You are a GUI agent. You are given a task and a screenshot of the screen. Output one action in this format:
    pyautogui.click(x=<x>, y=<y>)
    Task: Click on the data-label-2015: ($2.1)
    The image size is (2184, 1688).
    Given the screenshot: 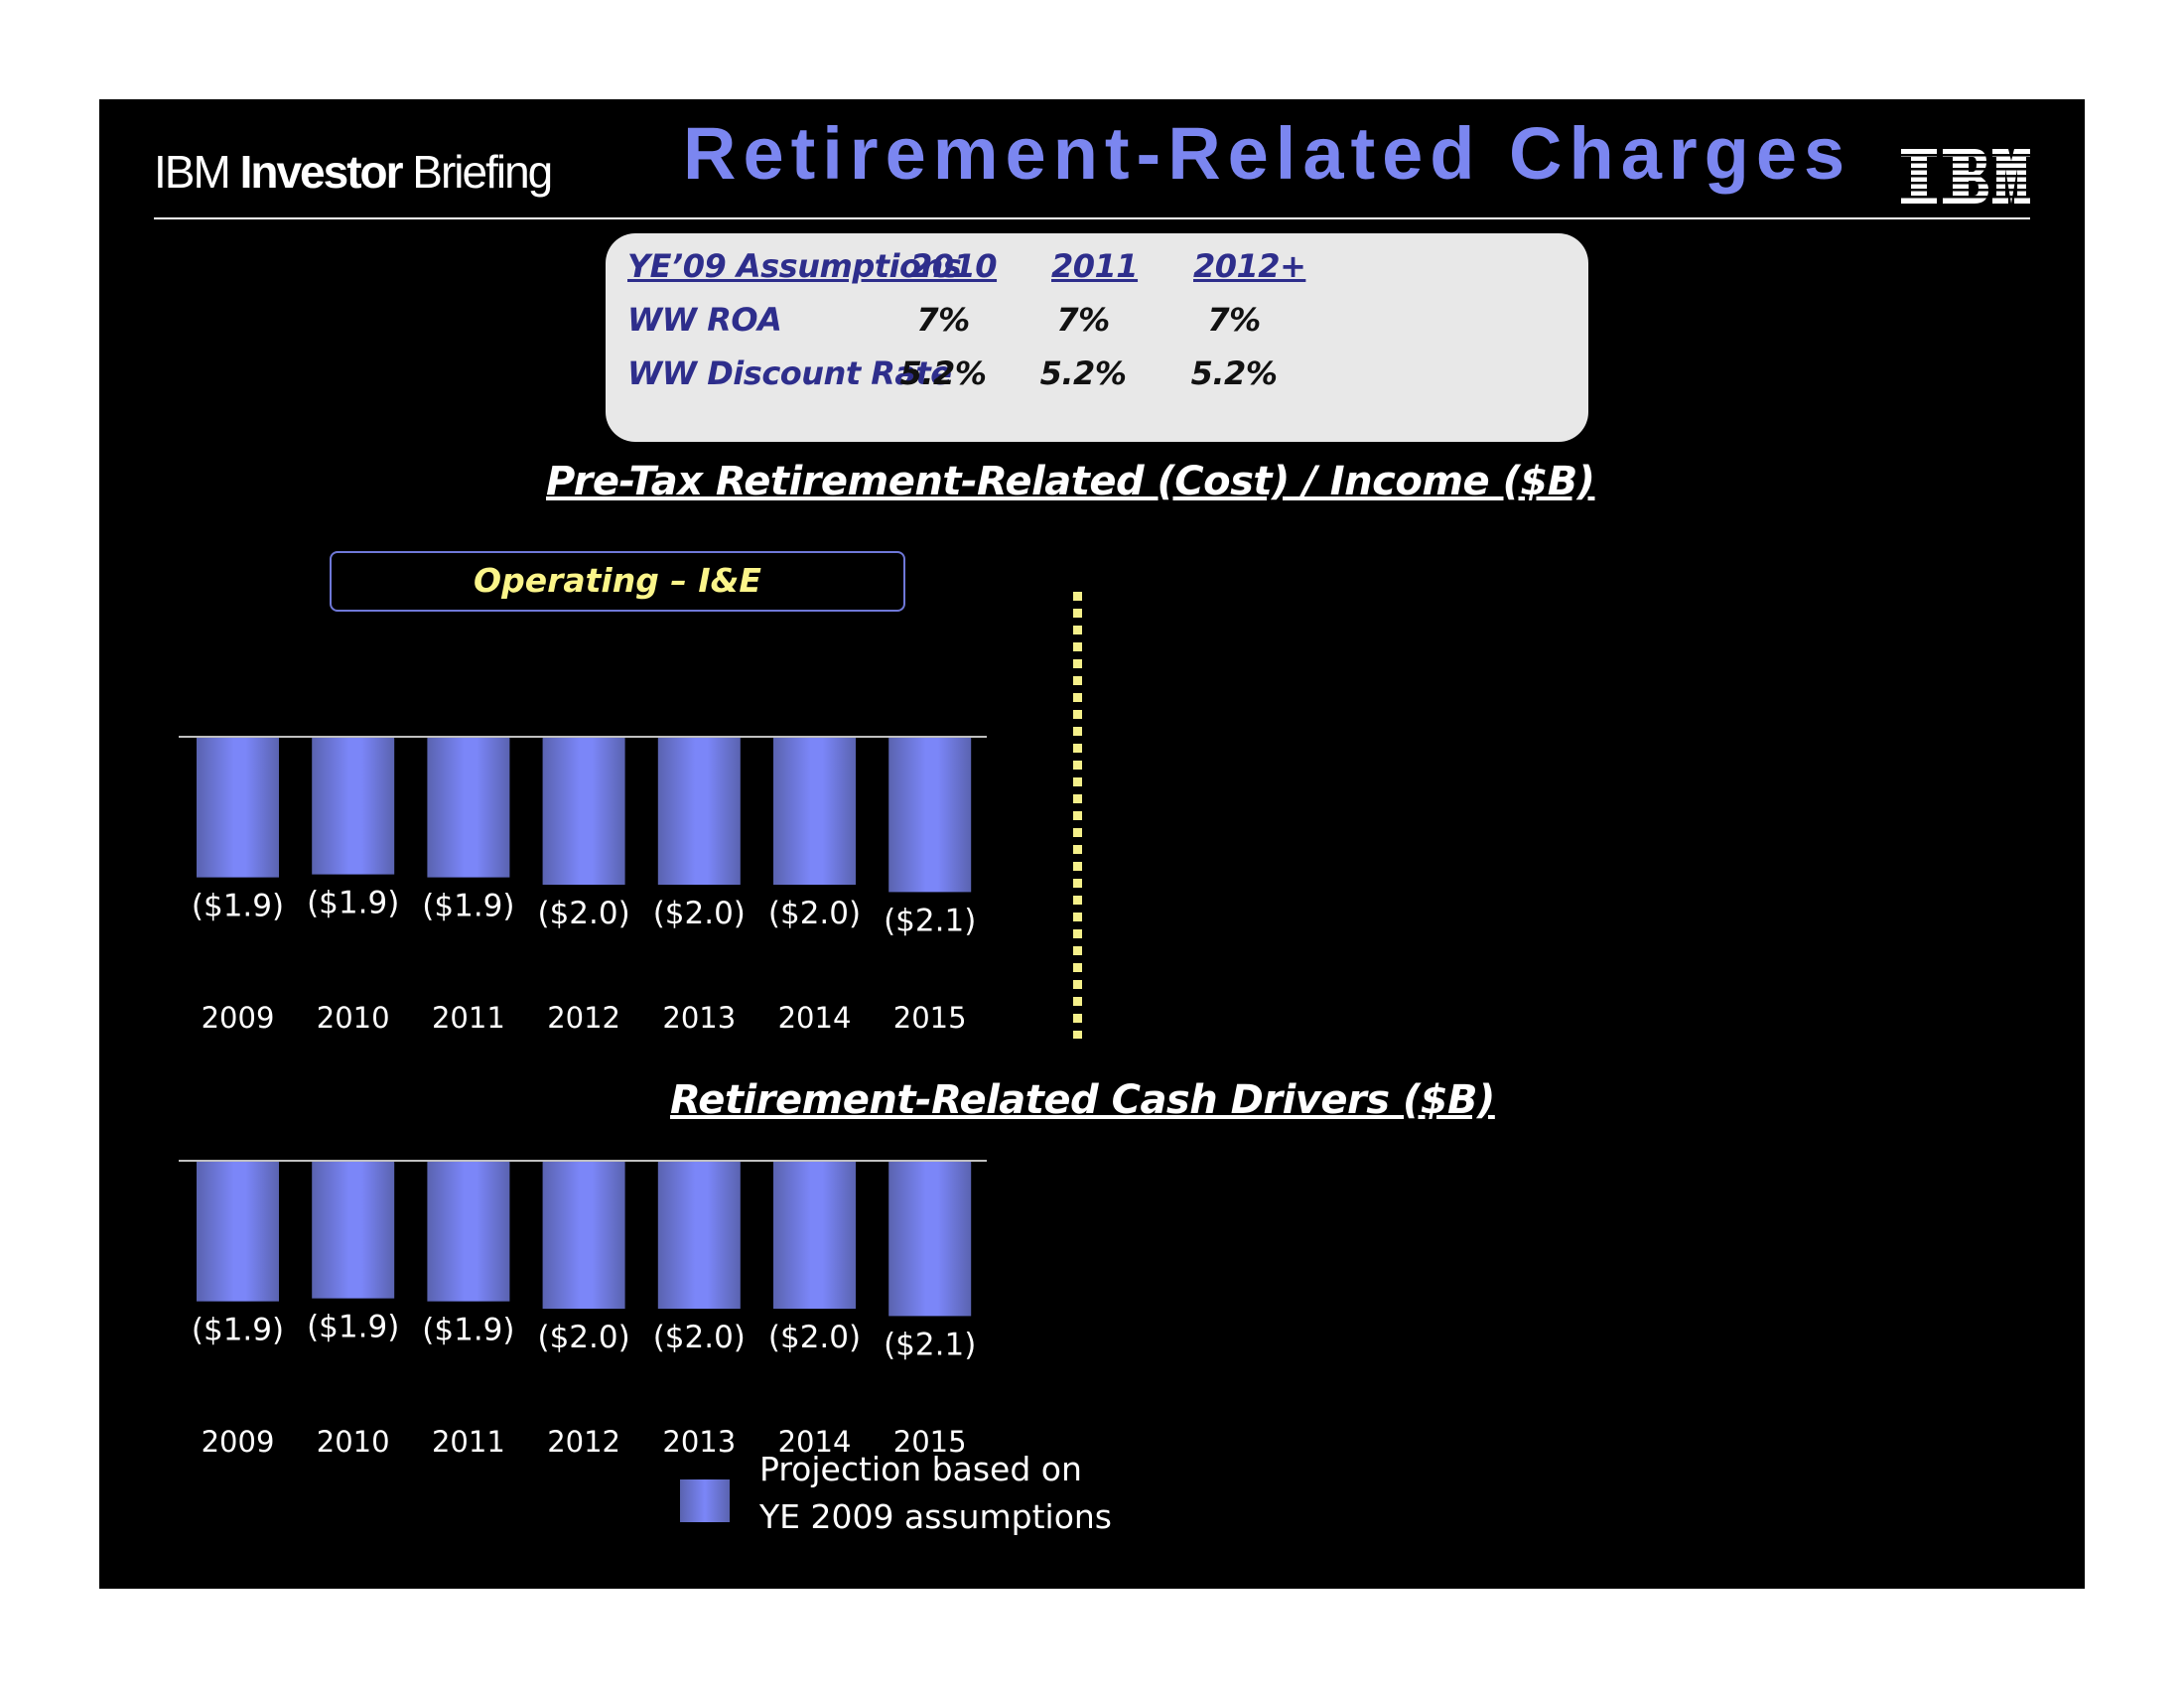 What is the action you would take?
    pyautogui.click(x=930, y=1344)
    